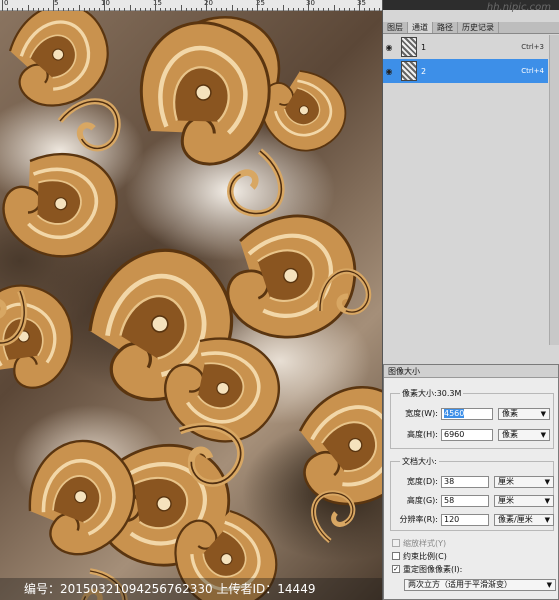 This screenshot has height=600, width=559. What do you see at coordinates (524, 500) in the screenshot?
I see `doc-height-unit-select: 厘米 ▼` at bounding box center [524, 500].